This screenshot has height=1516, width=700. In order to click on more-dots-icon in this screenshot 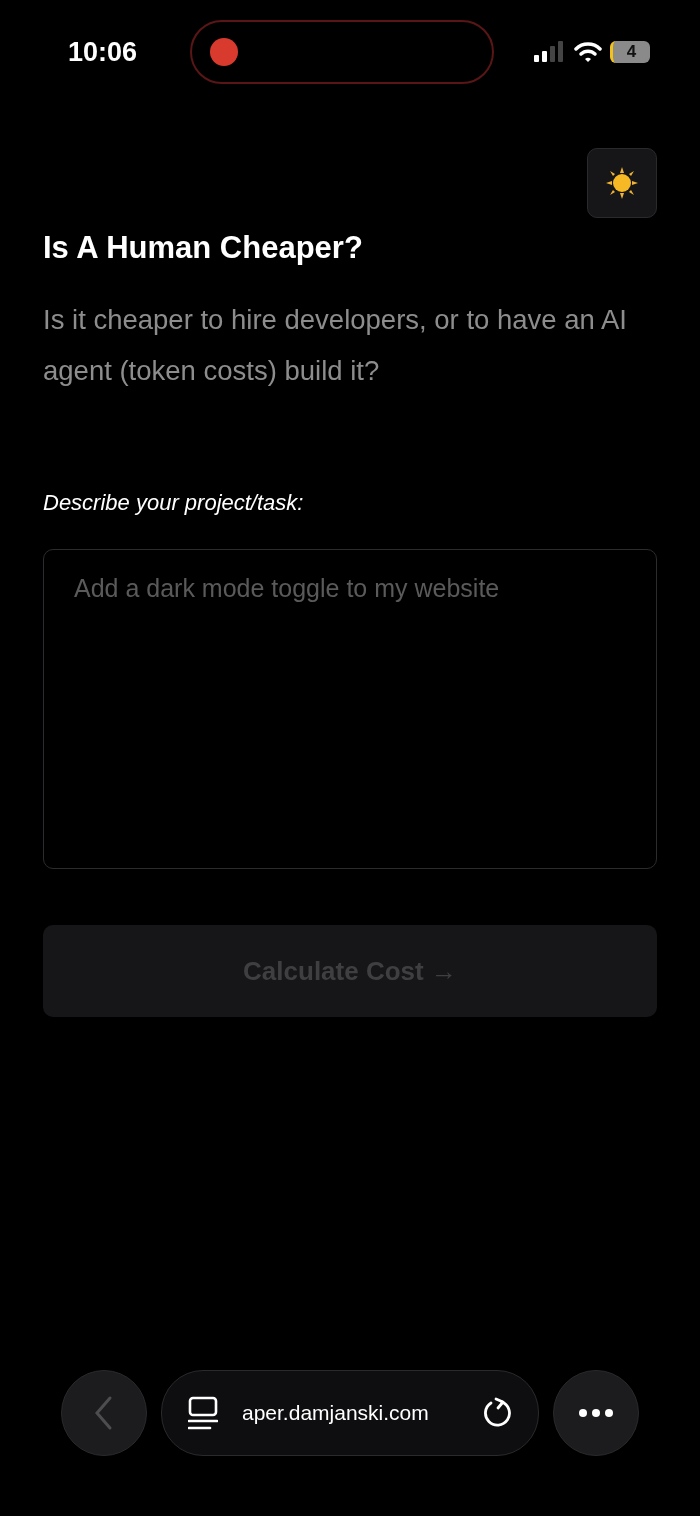, I will do `click(596, 1413)`.